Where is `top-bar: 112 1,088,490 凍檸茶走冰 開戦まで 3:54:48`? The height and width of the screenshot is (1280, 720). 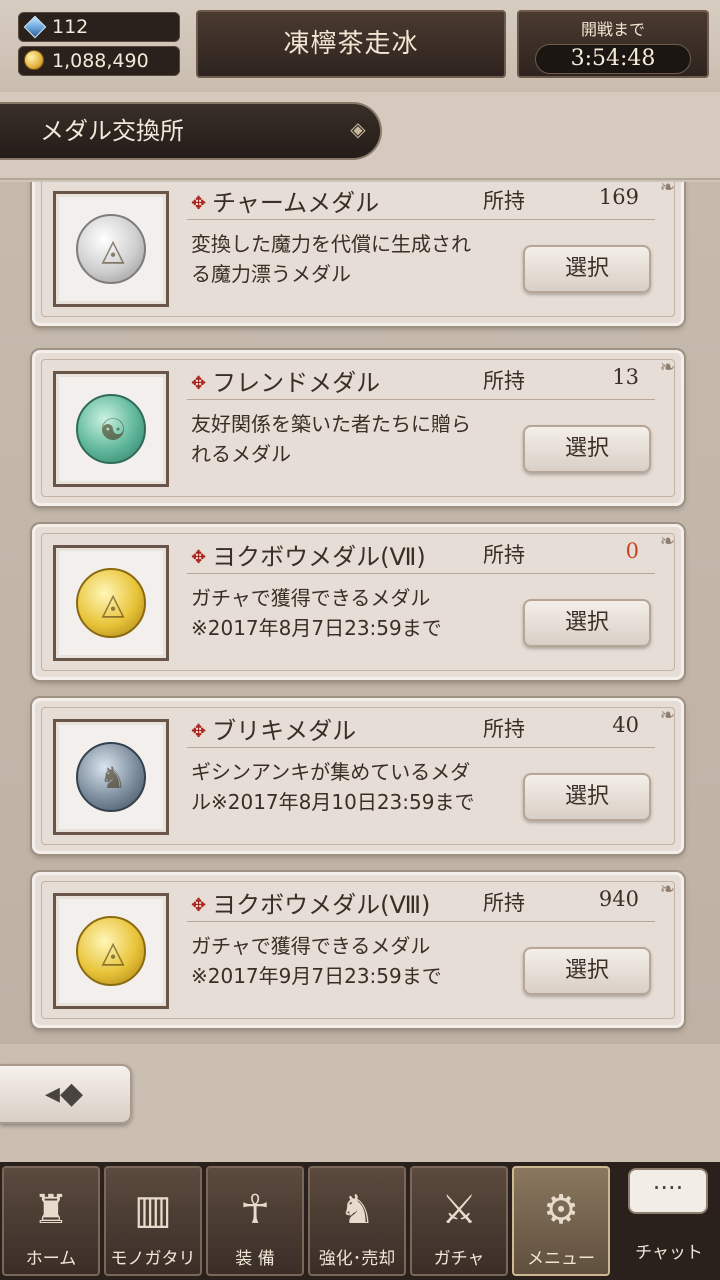
top-bar: 112 1,088,490 凍檸茶走冰 開戦まで 3:54:48 is located at coordinates (360, 46).